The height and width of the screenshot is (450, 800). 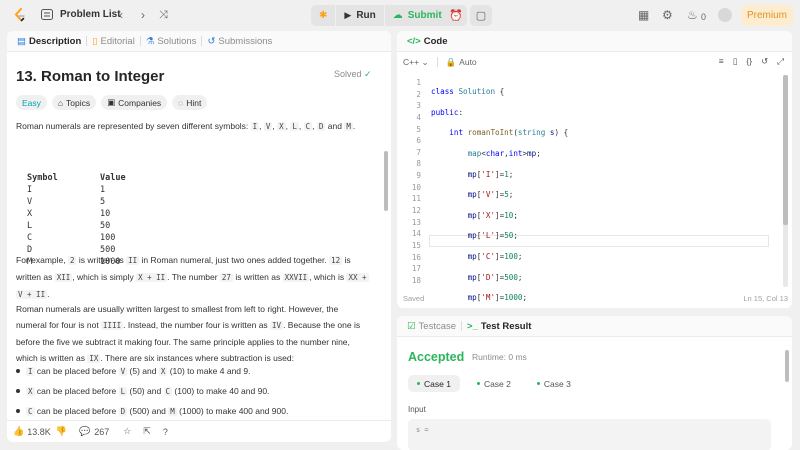 What do you see at coordinates (255, 126) in the screenshot?
I see `inline-code: I` at bounding box center [255, 126].